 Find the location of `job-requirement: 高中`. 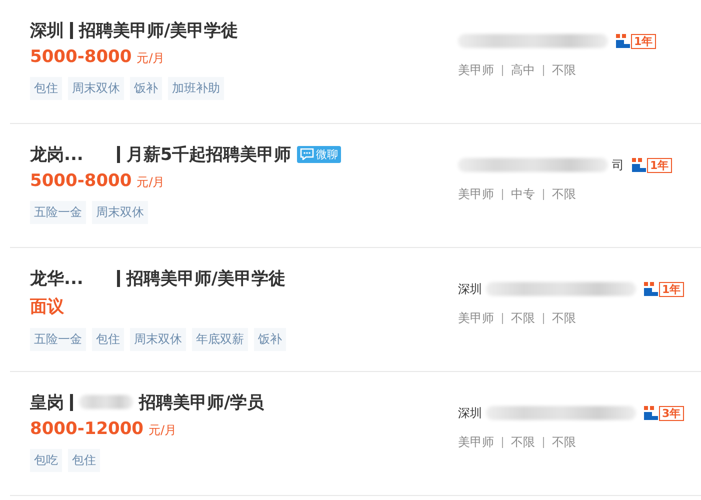

job-requirement: 高中 is located at coordinates (523, 70).